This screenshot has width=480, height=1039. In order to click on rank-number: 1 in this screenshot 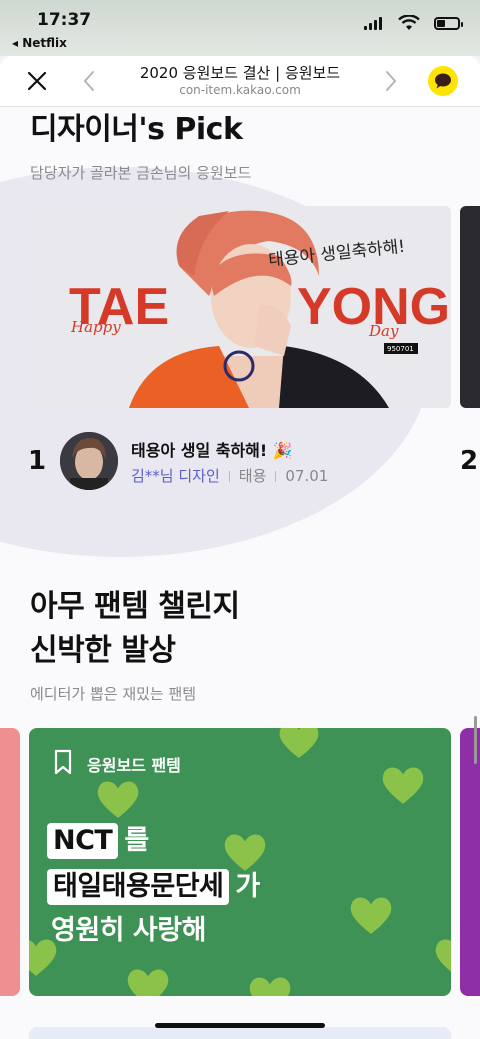, I will do `click(37, 461)`.